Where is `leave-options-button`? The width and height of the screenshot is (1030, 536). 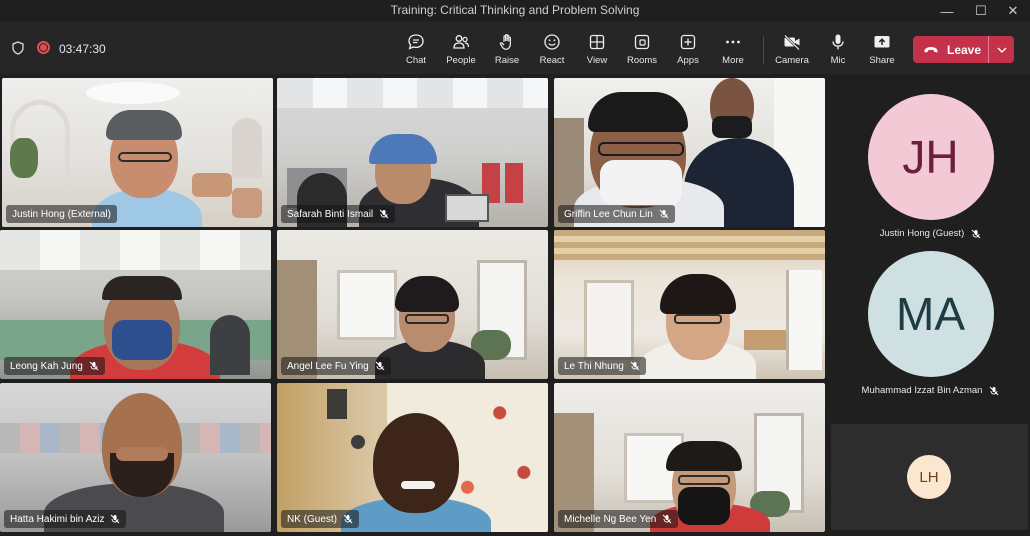 leave-options-button is located at coordinates (1001, 49).